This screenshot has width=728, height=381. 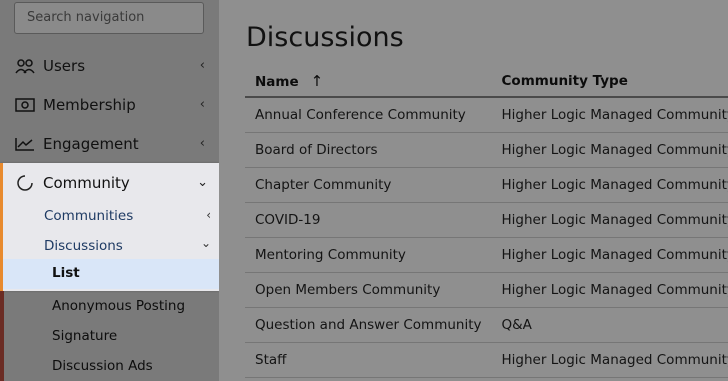 I want to click on sidebar-item-label: Membership, so click(x=89, y=104).